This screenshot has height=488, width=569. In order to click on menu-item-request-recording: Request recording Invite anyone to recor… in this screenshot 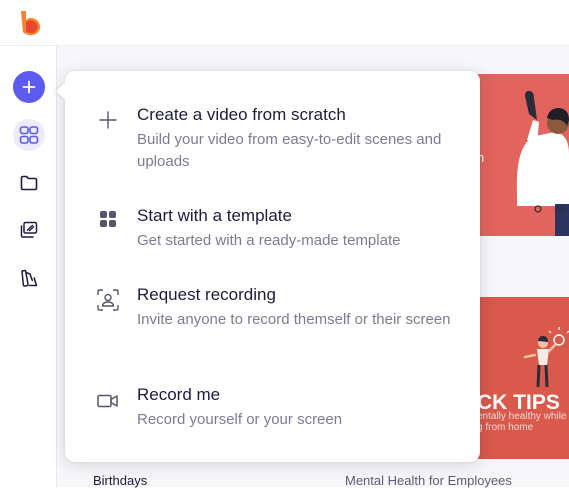, I will do `click(272, 318)`.